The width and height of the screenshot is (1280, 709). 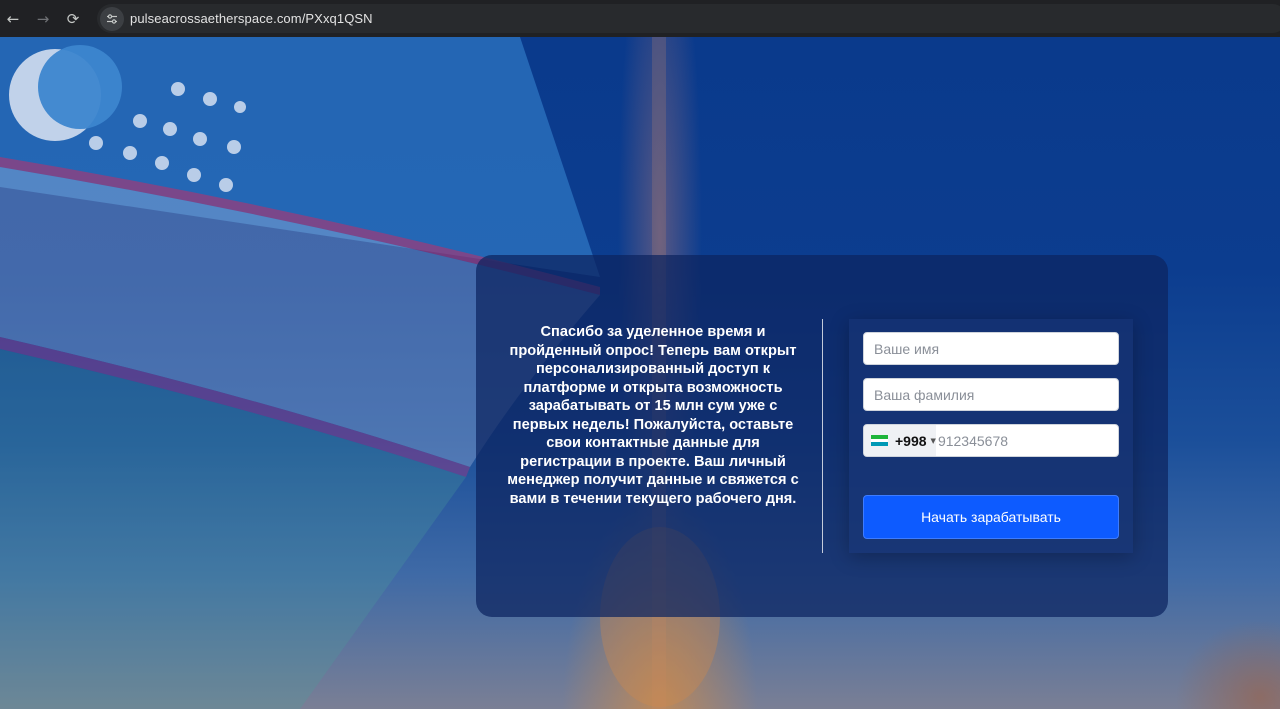 I want to click on dial-code: +998, so click(x=911, y=440).